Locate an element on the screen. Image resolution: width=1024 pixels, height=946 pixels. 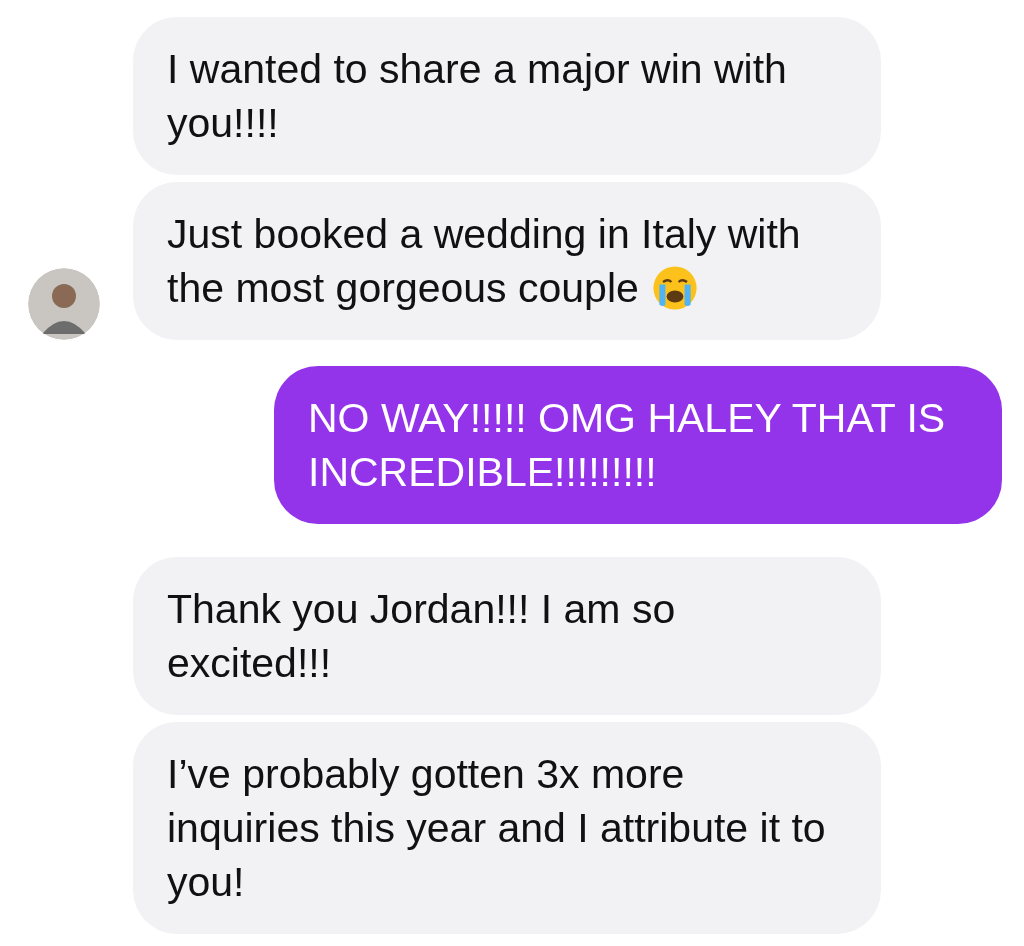
received-message-bubble: Thank you Jordan!!! I am so excited!!! is located at coordinates (507, 636).